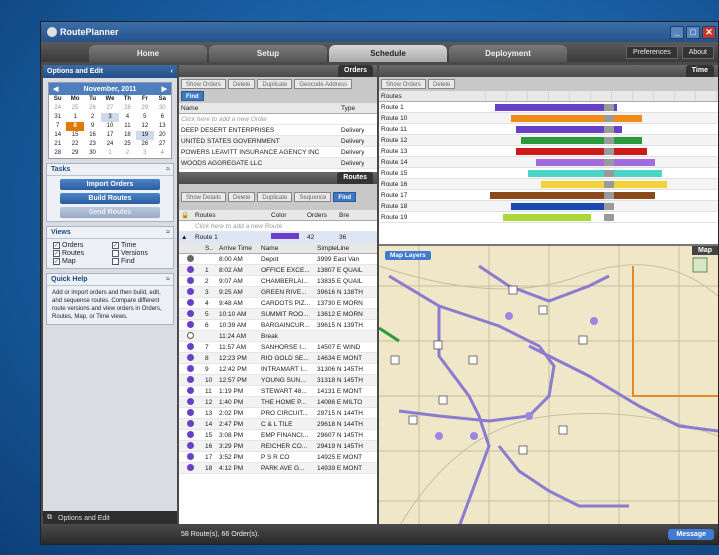 The height and width of the screenshot is (555, 719). Describe the element at coordinates (404, 84) in the screenshot. I see `time-show-orders-button: Show Orders` at that location.